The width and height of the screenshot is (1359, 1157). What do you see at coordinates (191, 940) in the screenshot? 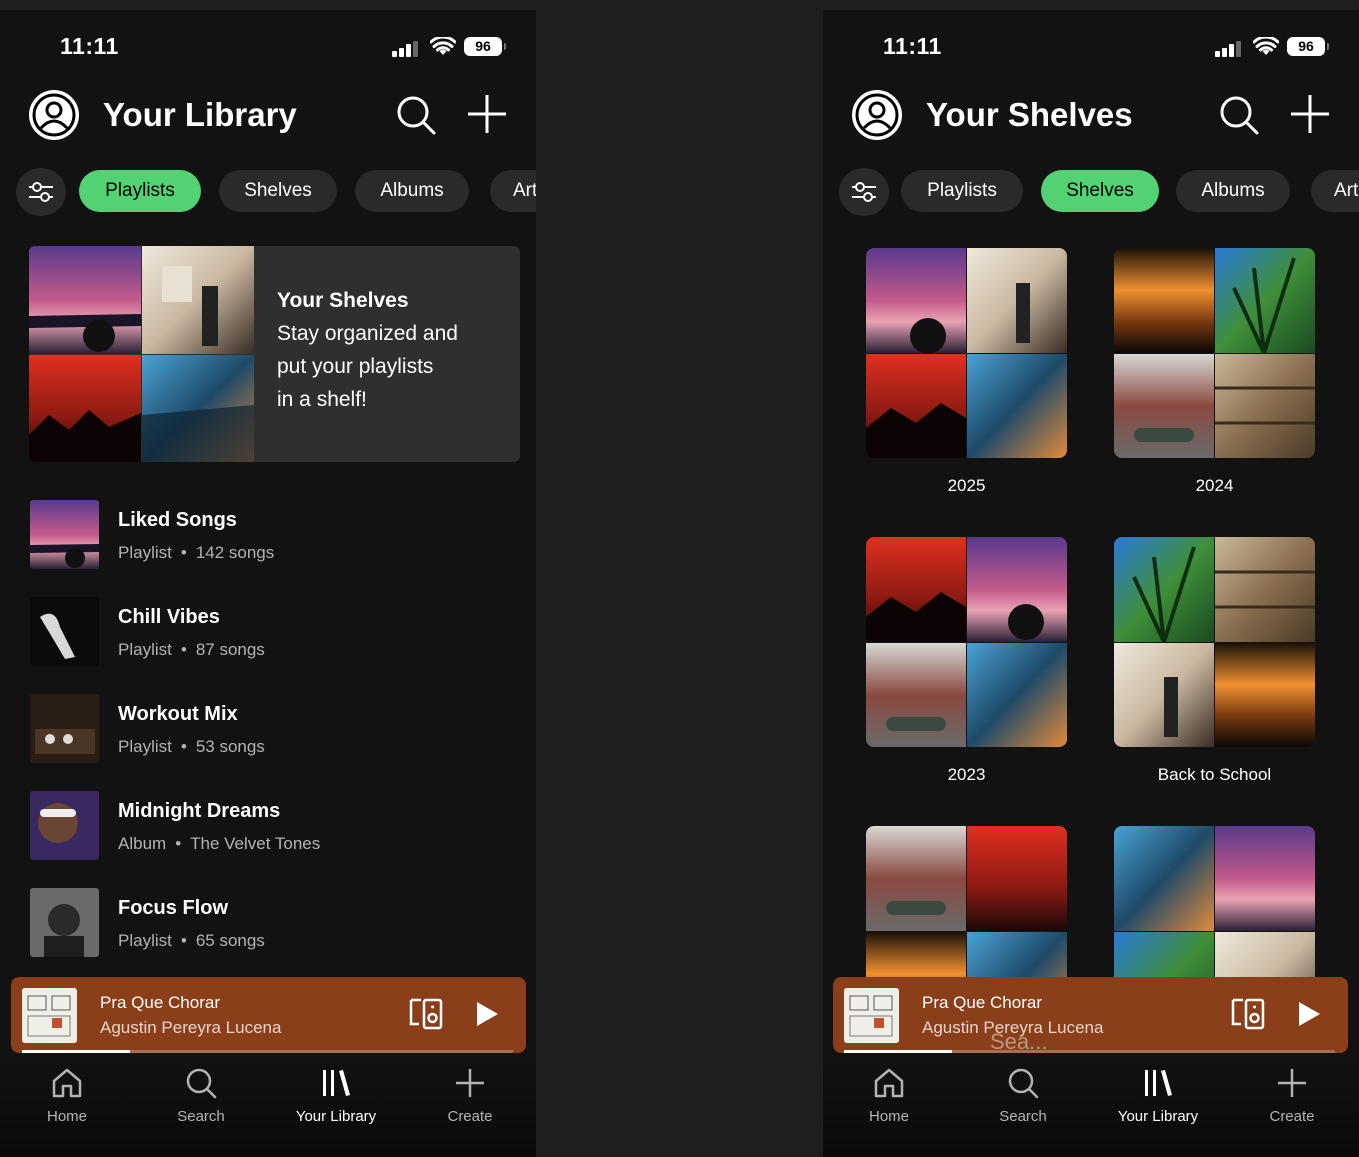
I see `item-subtitle: Playlist • 65 songs` at bounding box center [191, 940].